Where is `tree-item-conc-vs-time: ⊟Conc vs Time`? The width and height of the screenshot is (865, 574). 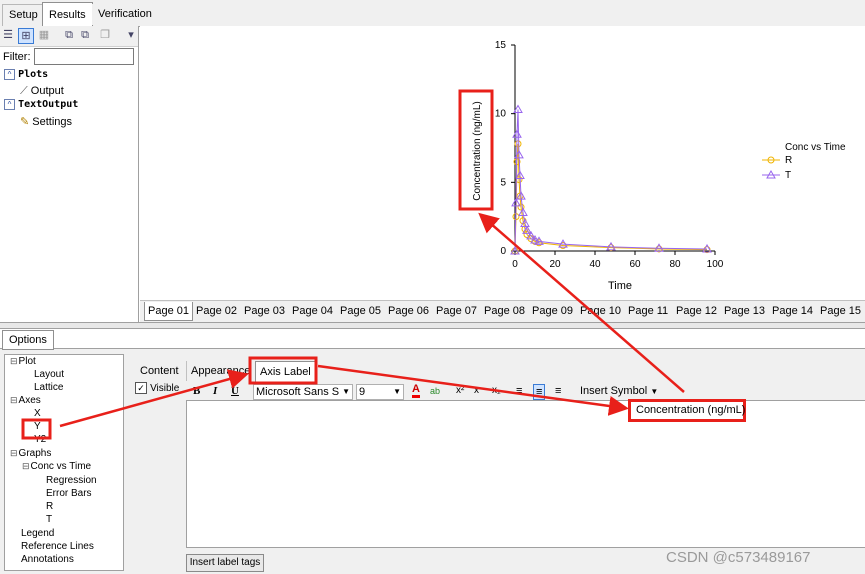 tree-item-conc-vs-time: ⊟Conc vs Time is located at coordinates (56, 466).